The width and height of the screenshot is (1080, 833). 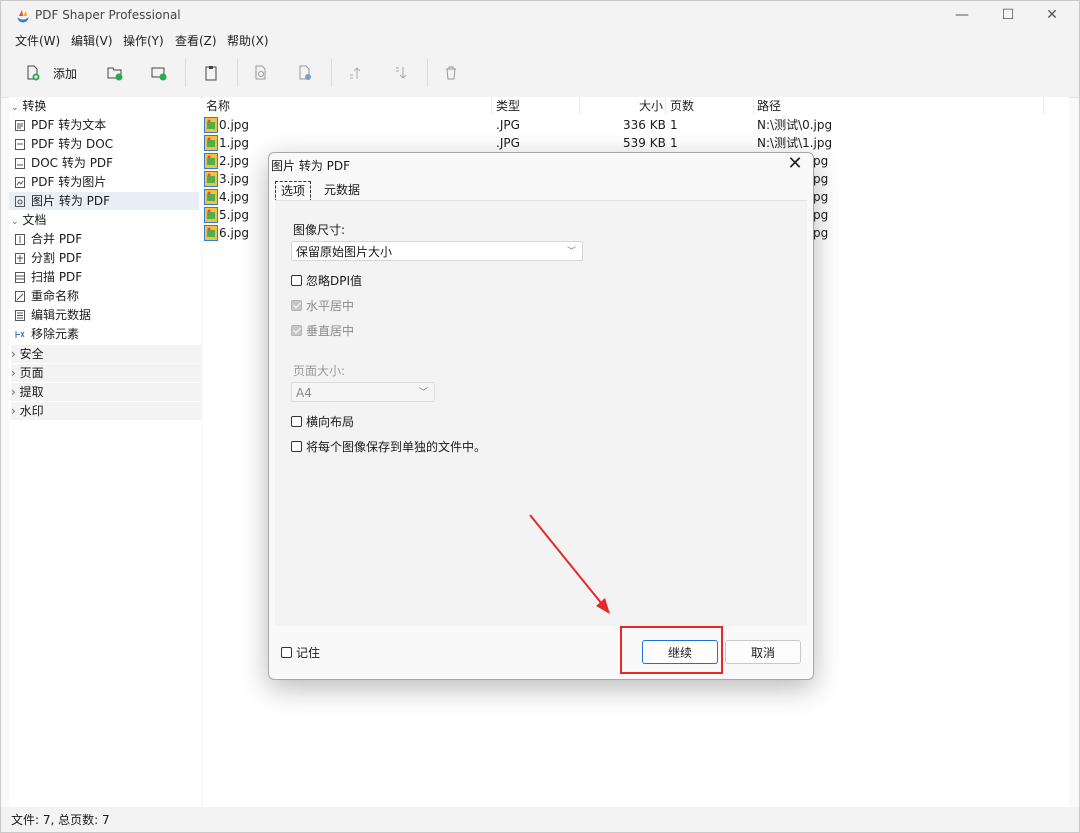 What do you see at coordinates (13, 373) in the screenshot?
I see `chevron-right-icon: ›` at bounding box center [13, 373].